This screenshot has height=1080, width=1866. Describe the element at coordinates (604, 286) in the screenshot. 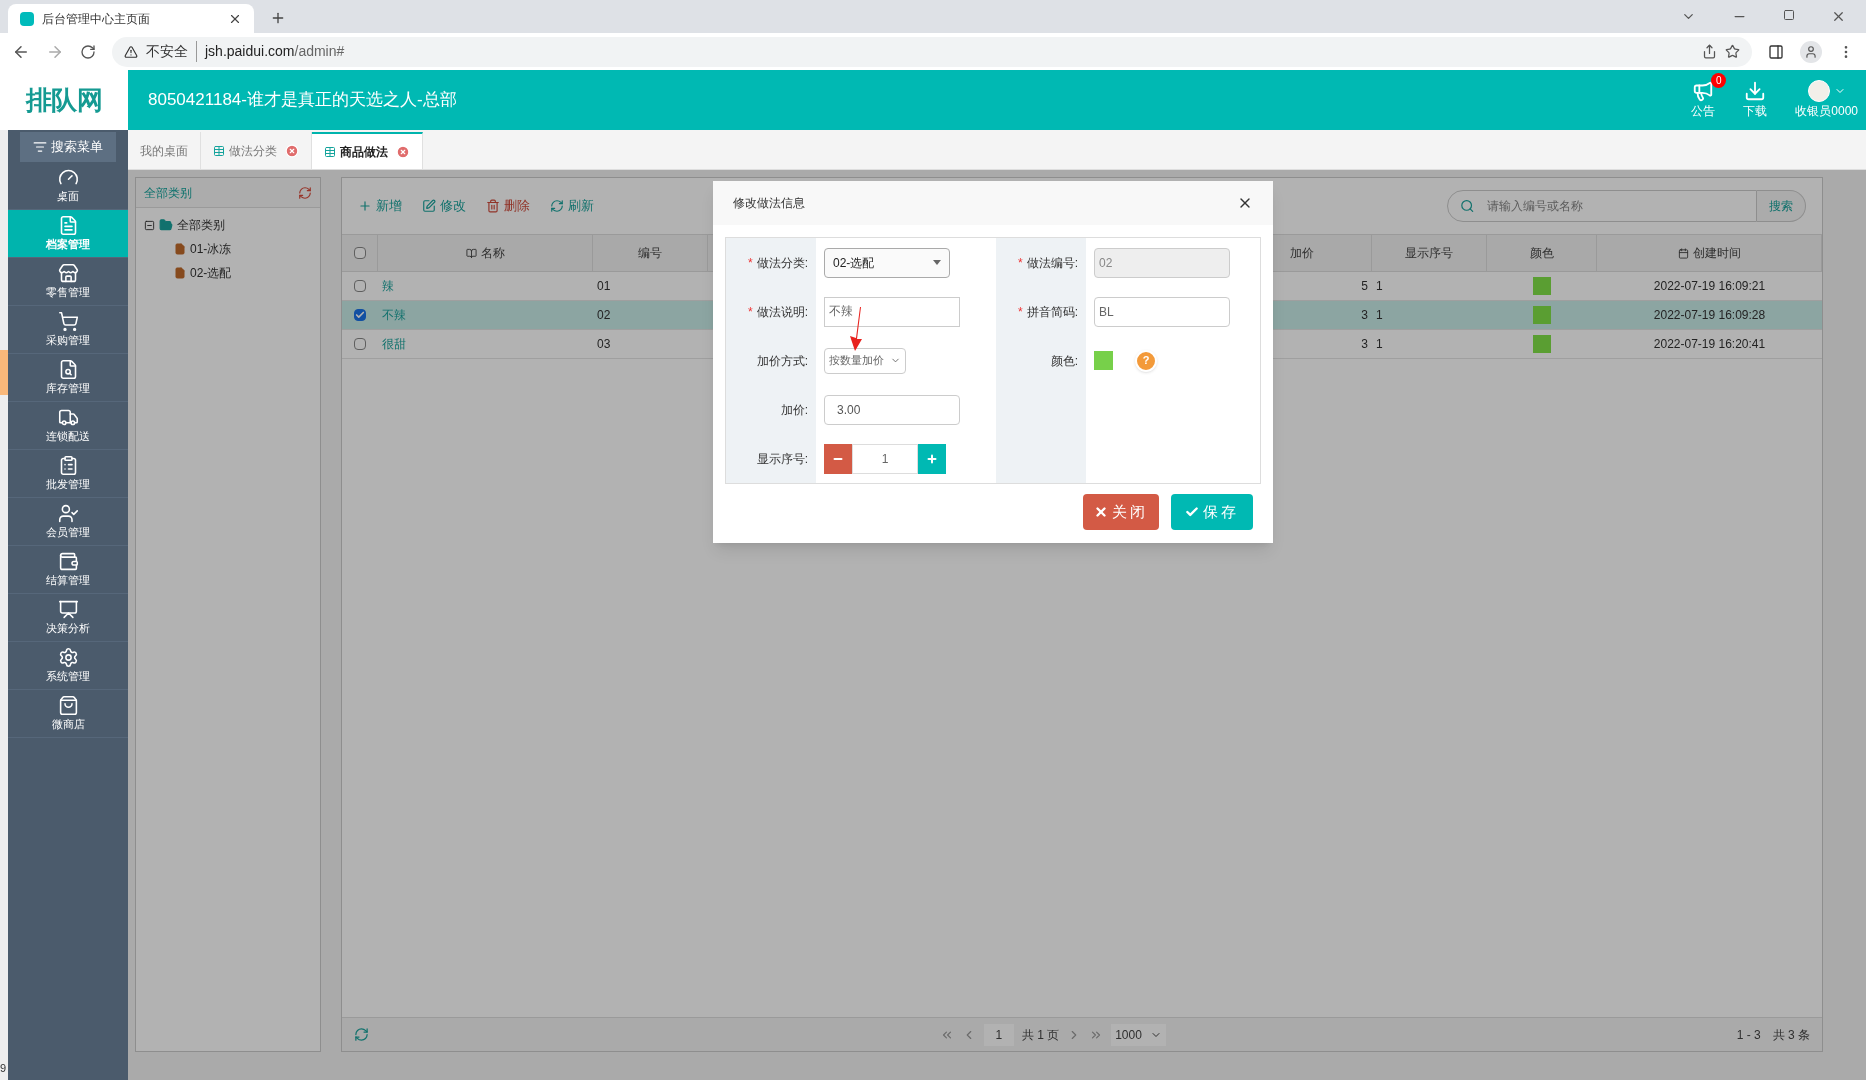

I see `table-cell-text: 01` at that location.